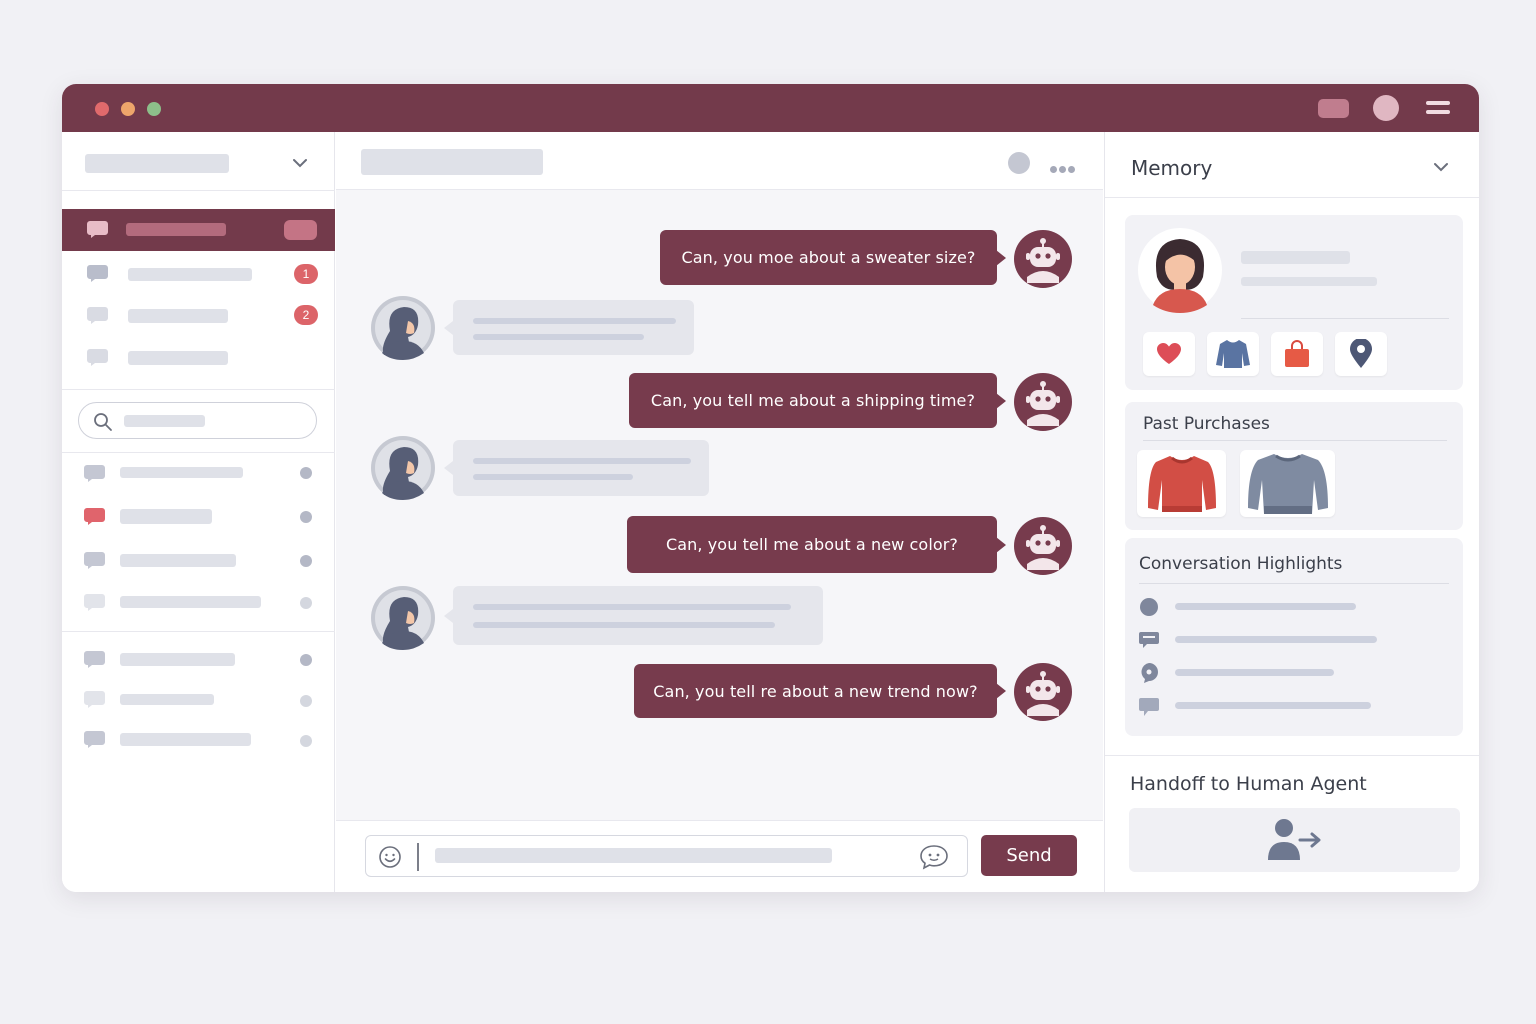  I want to click on input-placeholder, so click(633, 855).